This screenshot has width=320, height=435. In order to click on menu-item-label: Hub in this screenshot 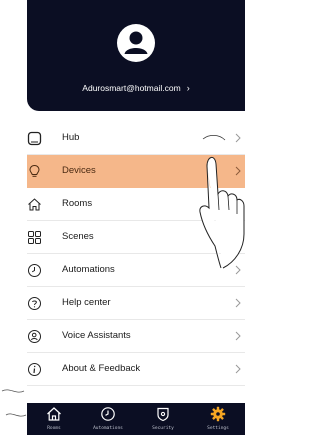, I will do `click(71, 137)`.